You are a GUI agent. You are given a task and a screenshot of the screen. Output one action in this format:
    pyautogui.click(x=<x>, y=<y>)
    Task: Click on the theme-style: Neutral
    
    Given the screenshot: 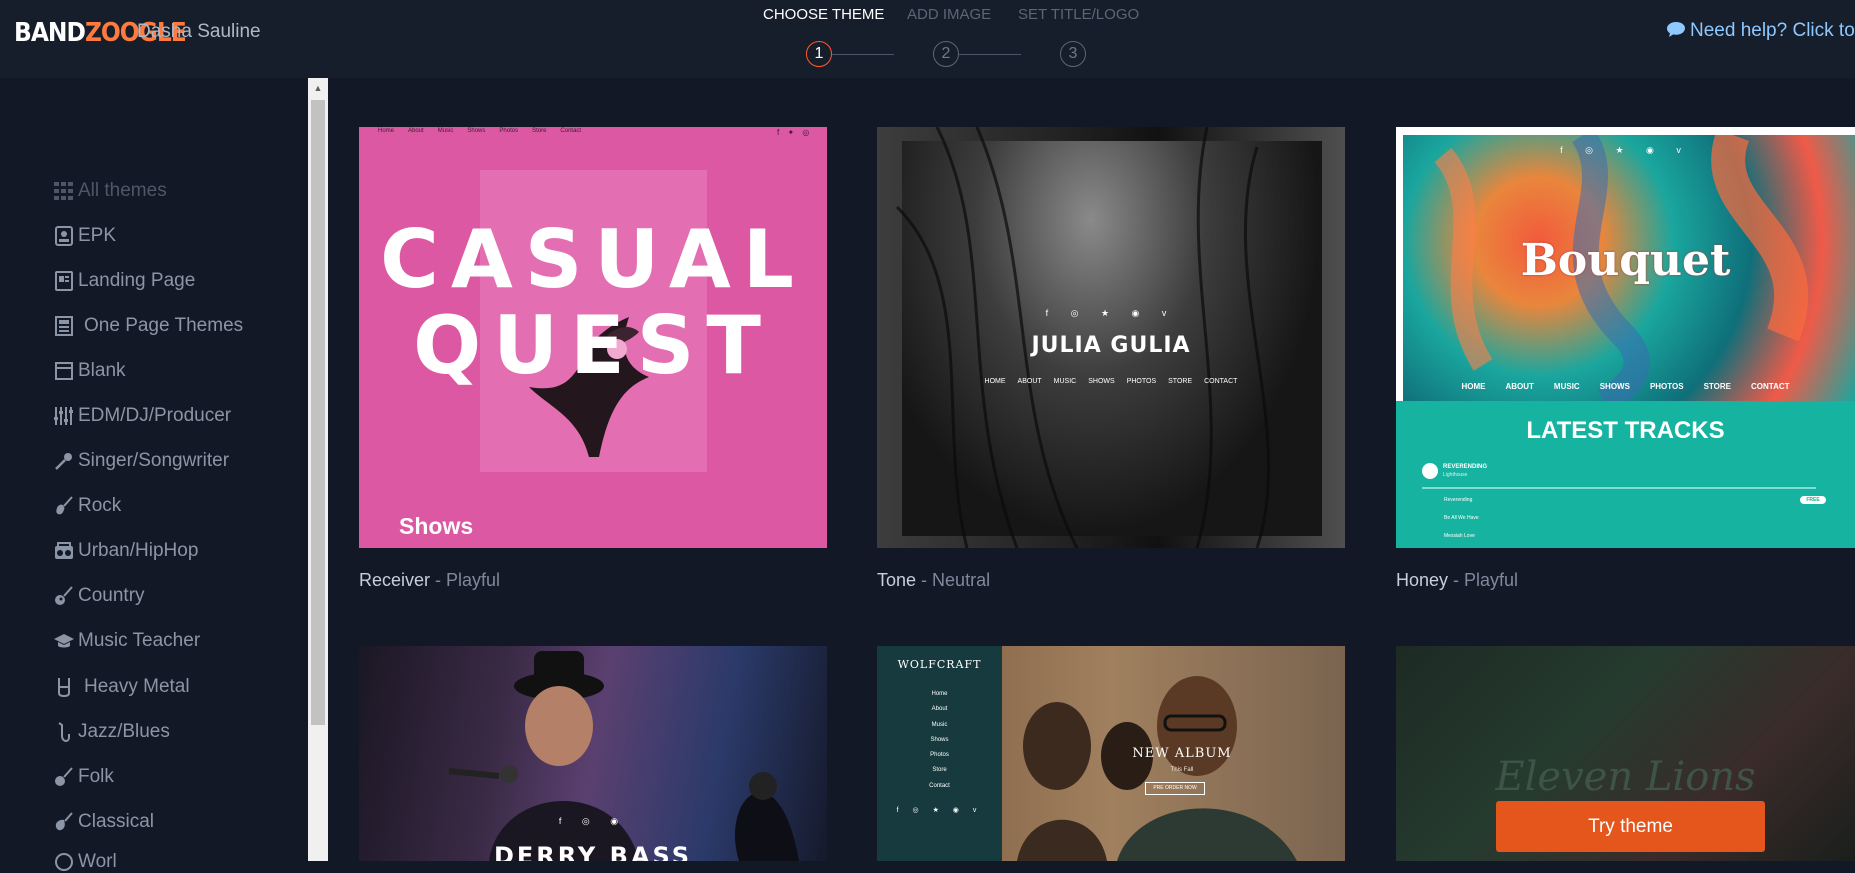 What is the action you would take?
    pyautogui.click(x=961, y=580)
    